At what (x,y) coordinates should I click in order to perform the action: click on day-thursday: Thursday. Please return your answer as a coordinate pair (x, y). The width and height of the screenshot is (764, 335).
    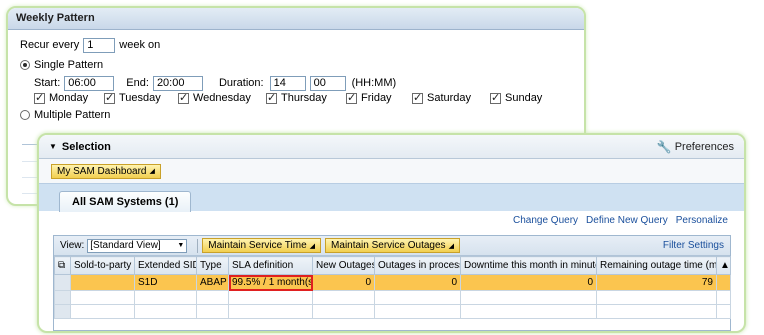
    Looking at the image, I should click on (306, 97).